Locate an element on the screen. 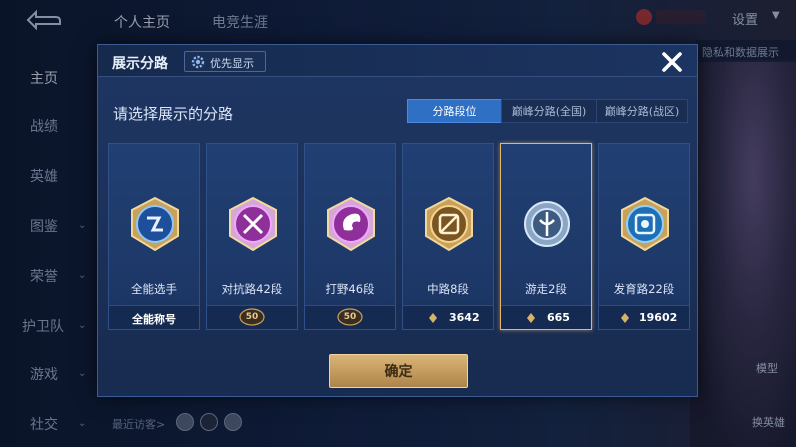  priority-display-label: 优先显示 is located at coordinates (232, 63).